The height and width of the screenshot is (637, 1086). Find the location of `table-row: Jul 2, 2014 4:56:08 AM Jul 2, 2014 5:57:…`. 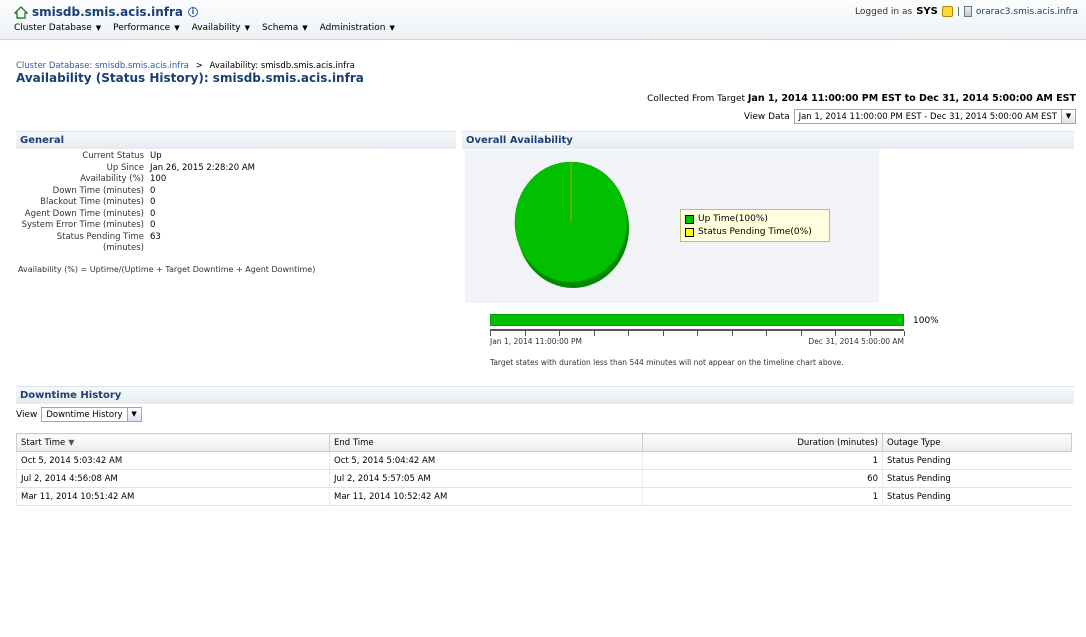

table-row: Jul 2, 2014 4:56:08 AM Jul 2, 2014 5:57:… is located at coordinates (544, 478).